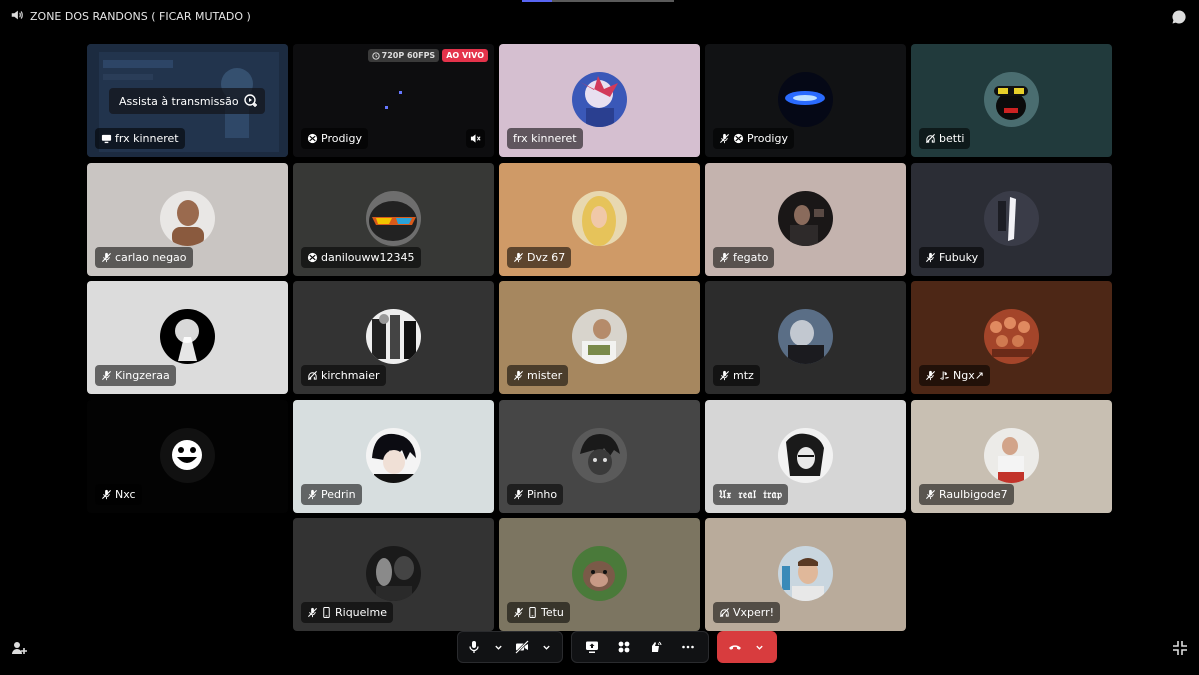 The width and height of the screenshot is (1199, 675). What do you see at coordinates (350, 375) in the screenshot?
I see `participant-name: kirchmaier` at bounding box center [350, 375].